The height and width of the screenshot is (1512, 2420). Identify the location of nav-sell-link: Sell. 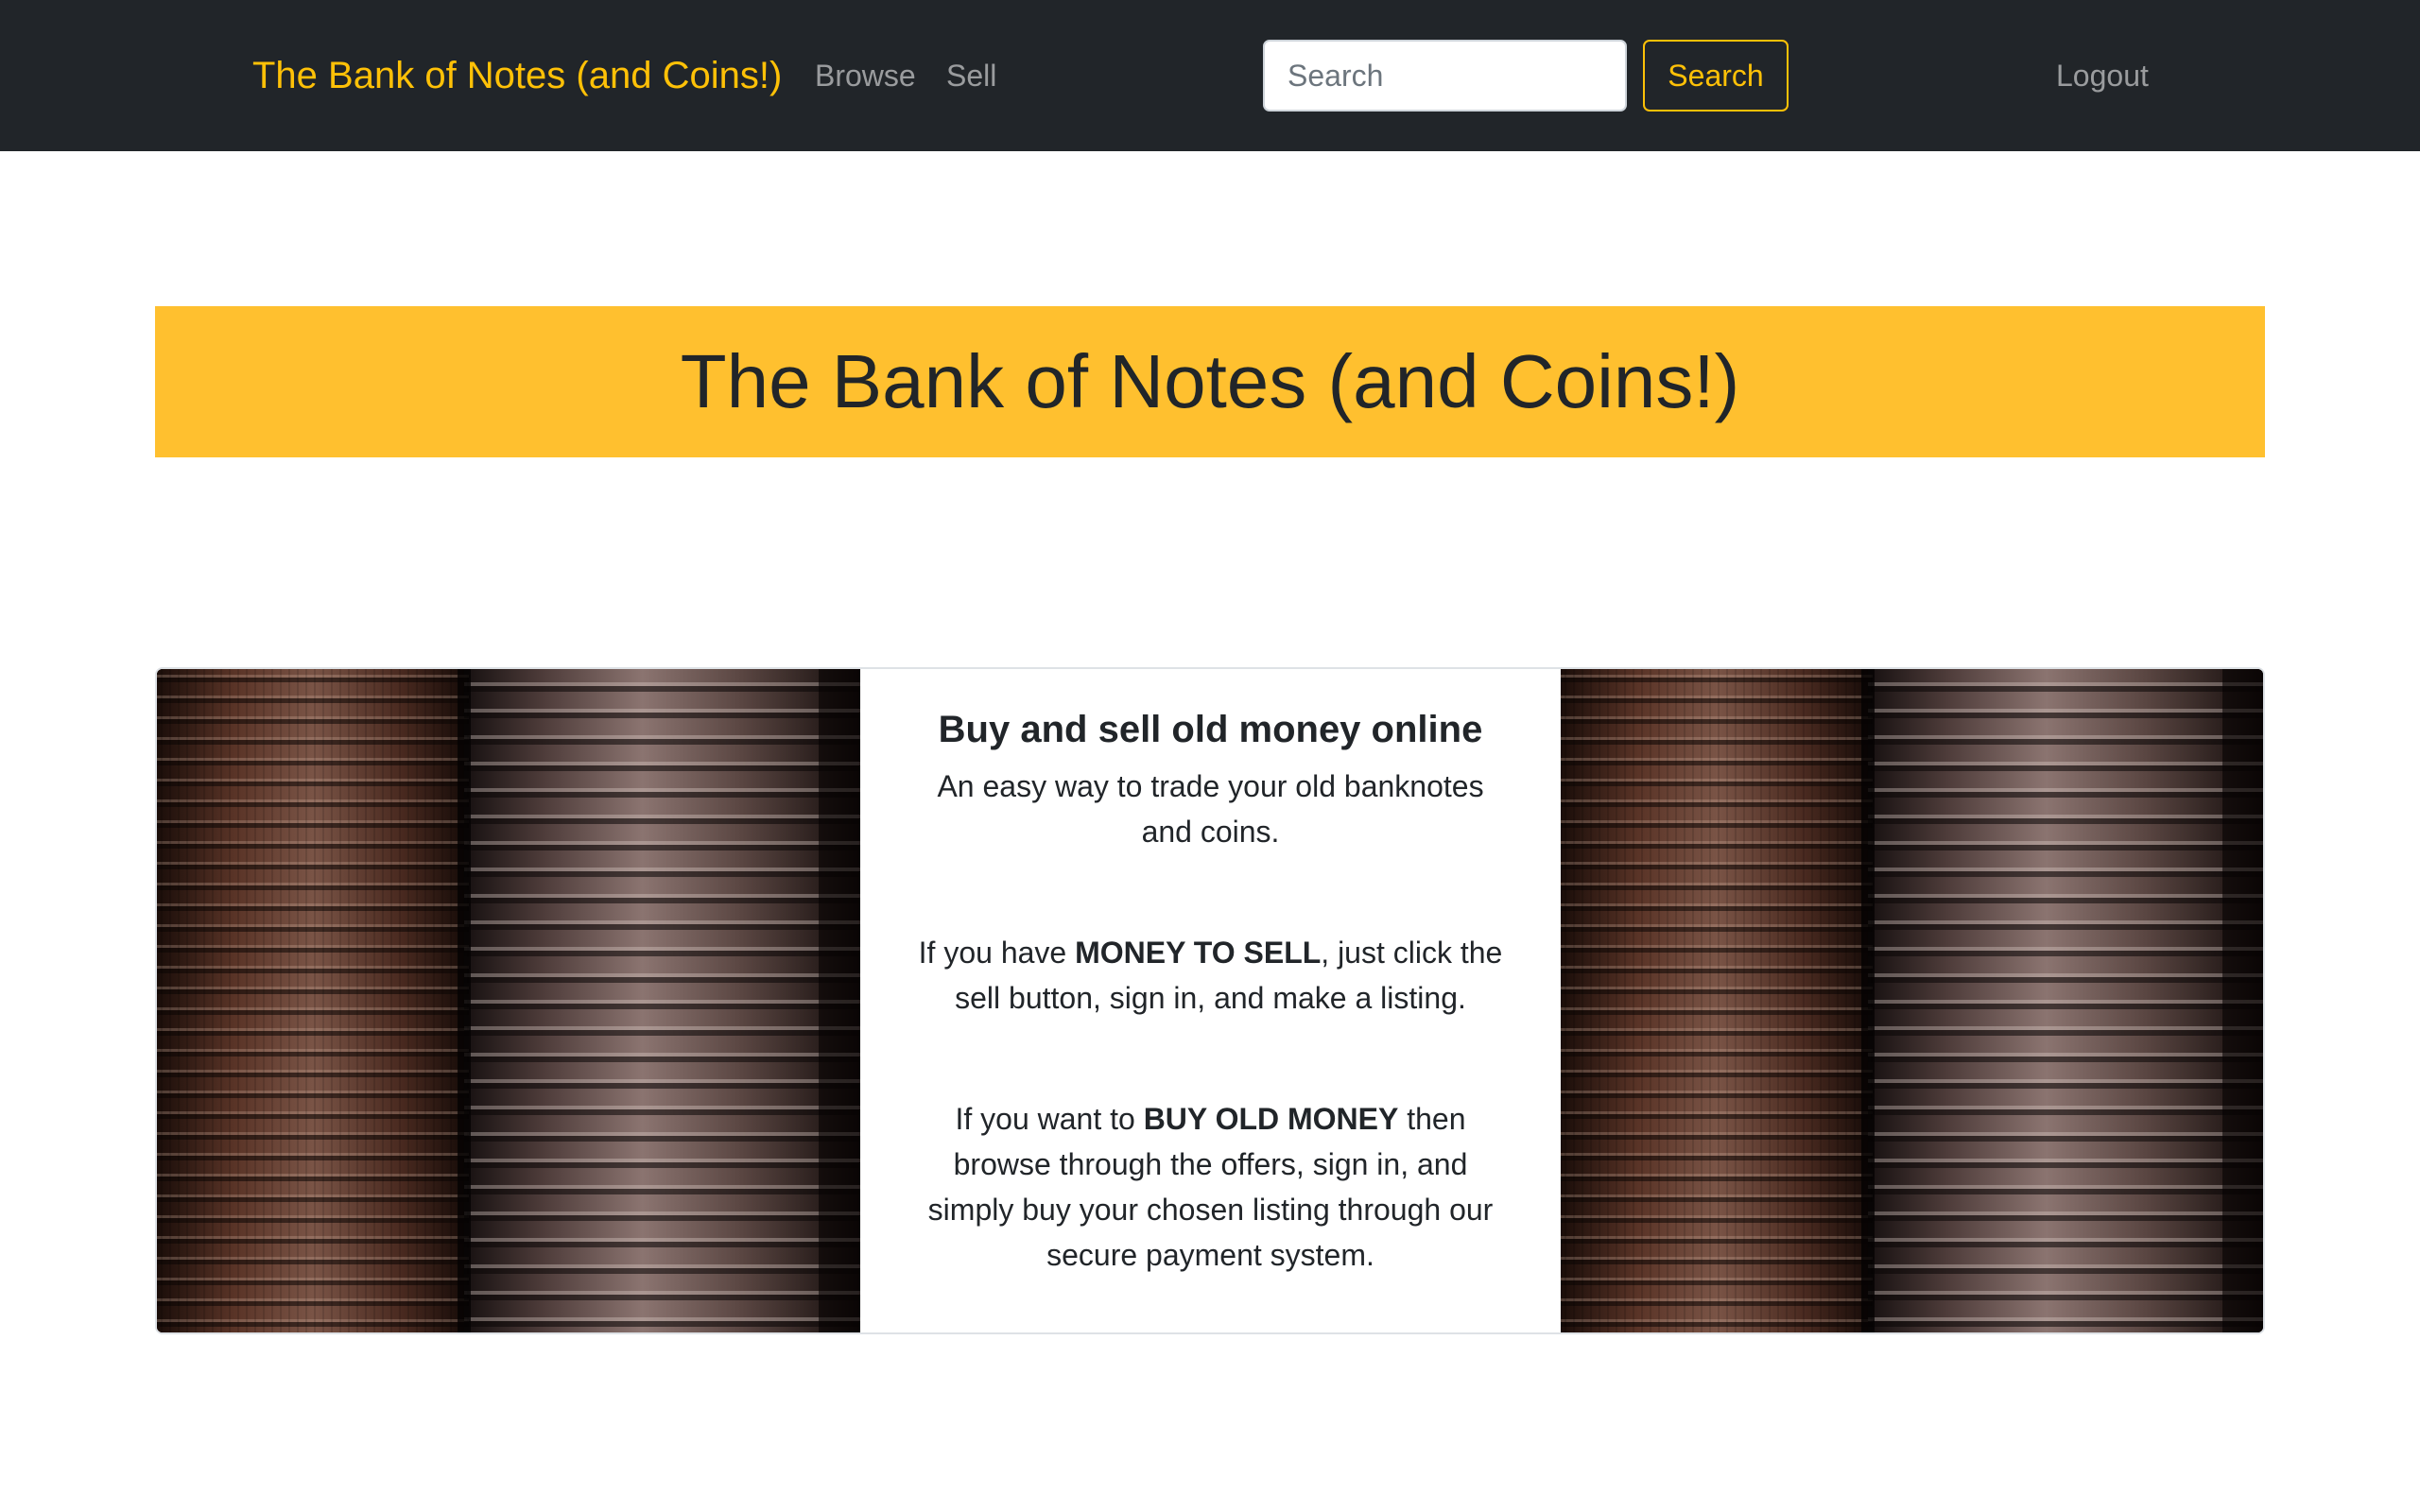
(971, 75).